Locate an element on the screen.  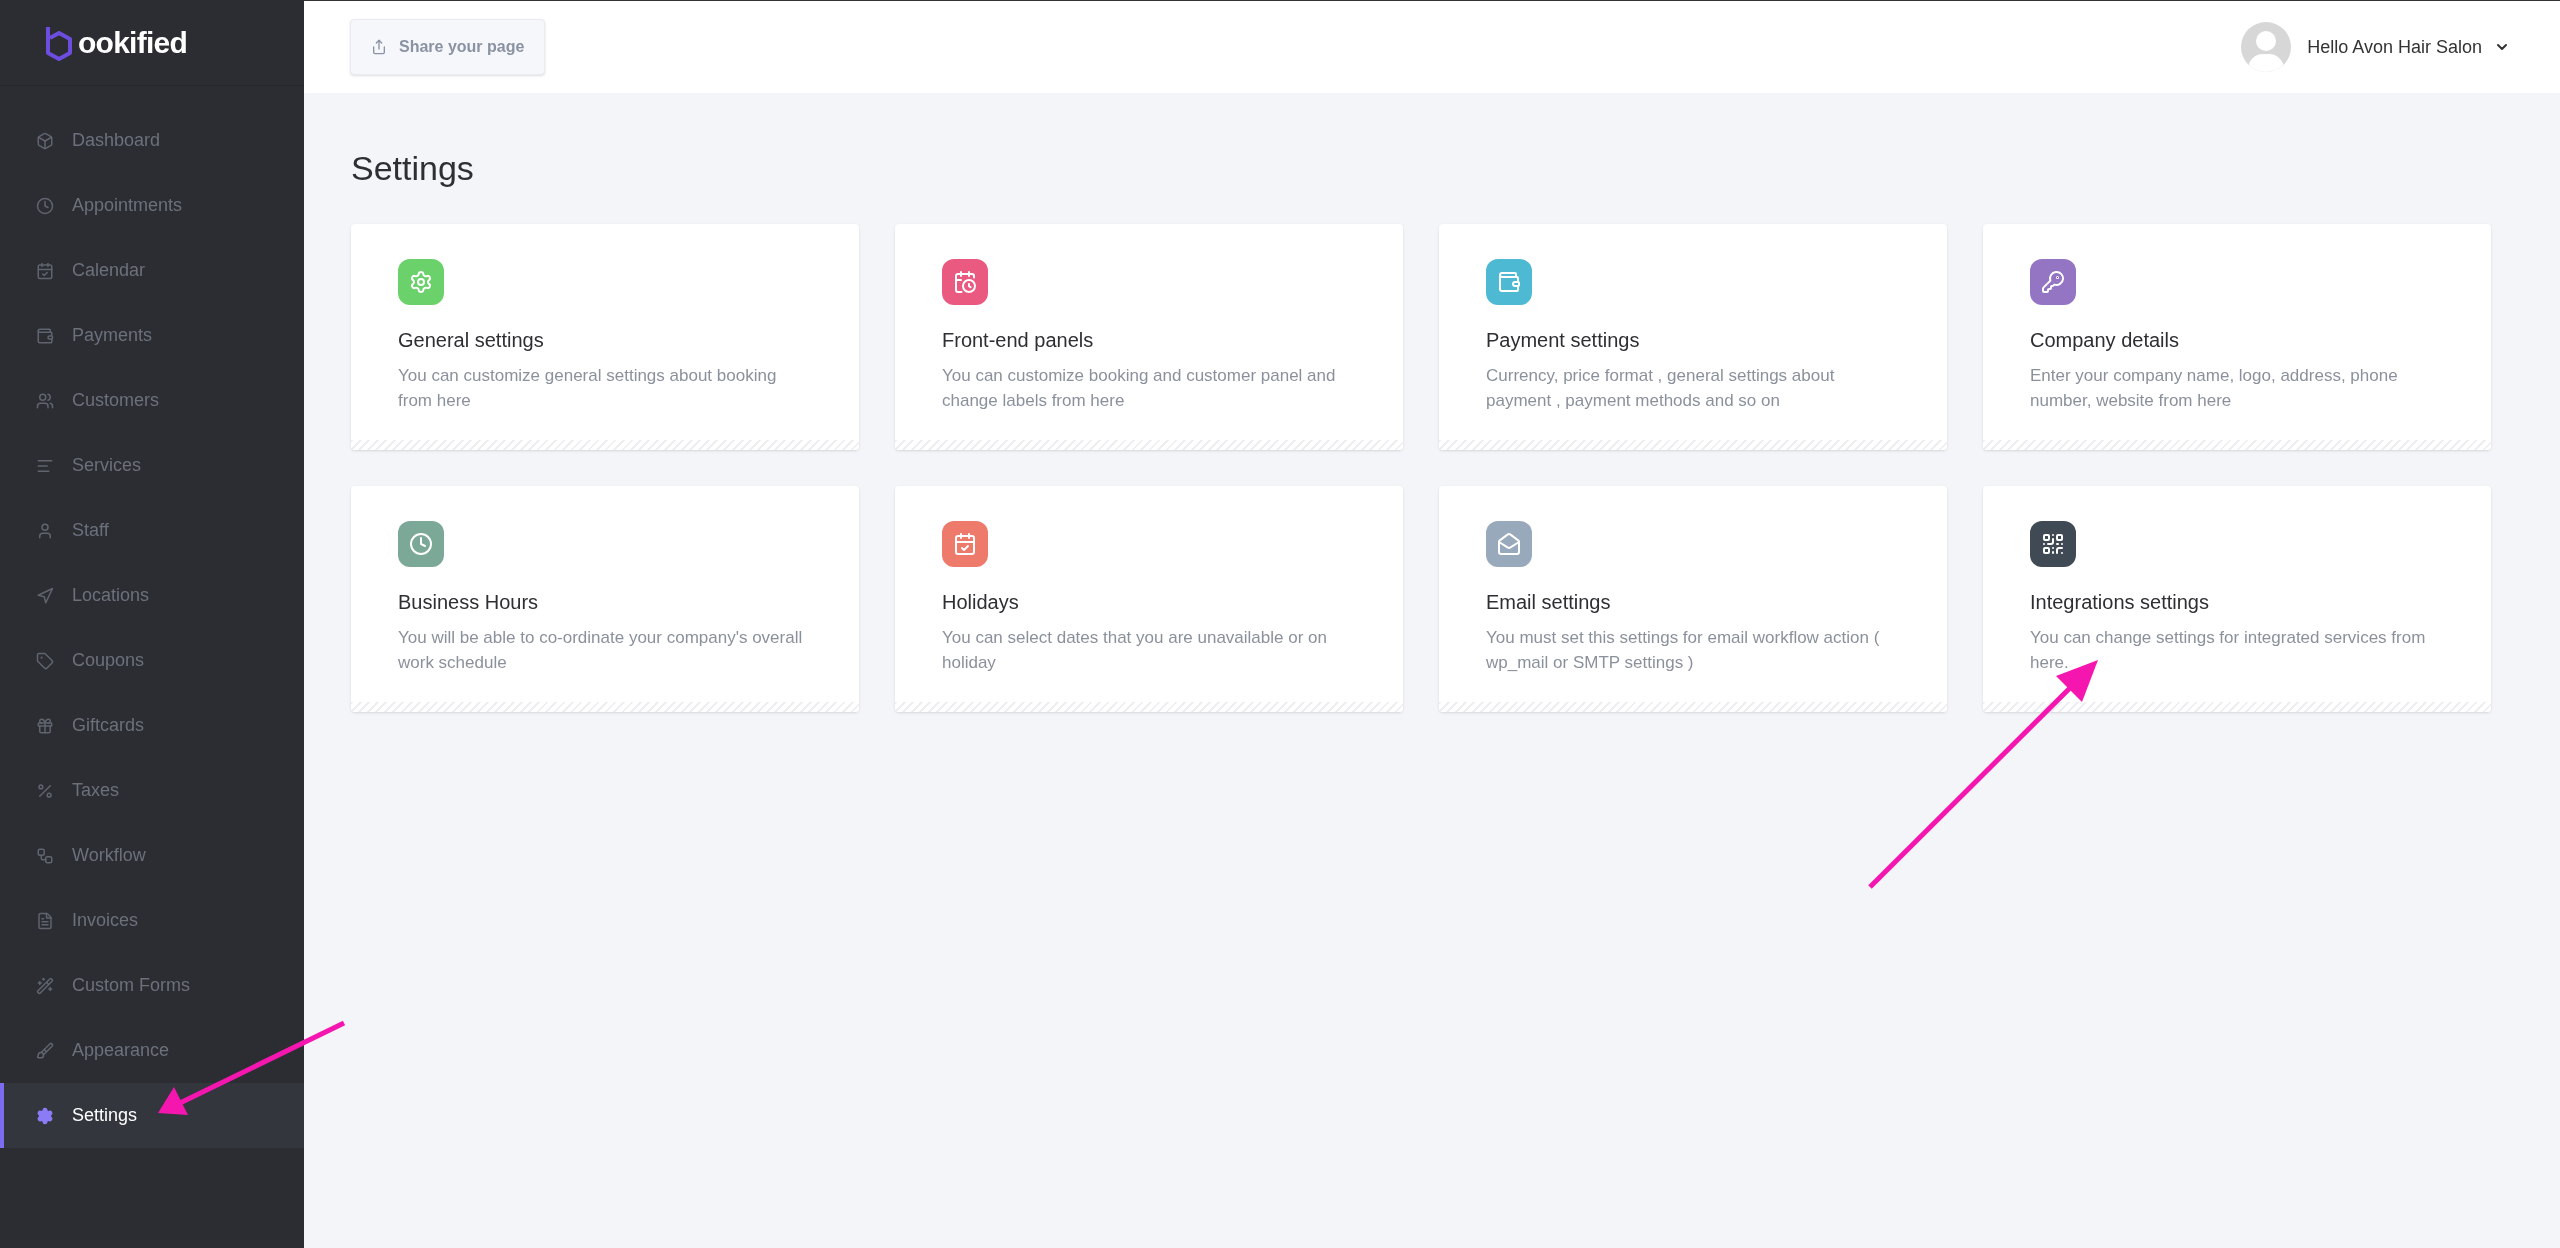
sidebar-item: Coupons is located at coordinates (152, 660).